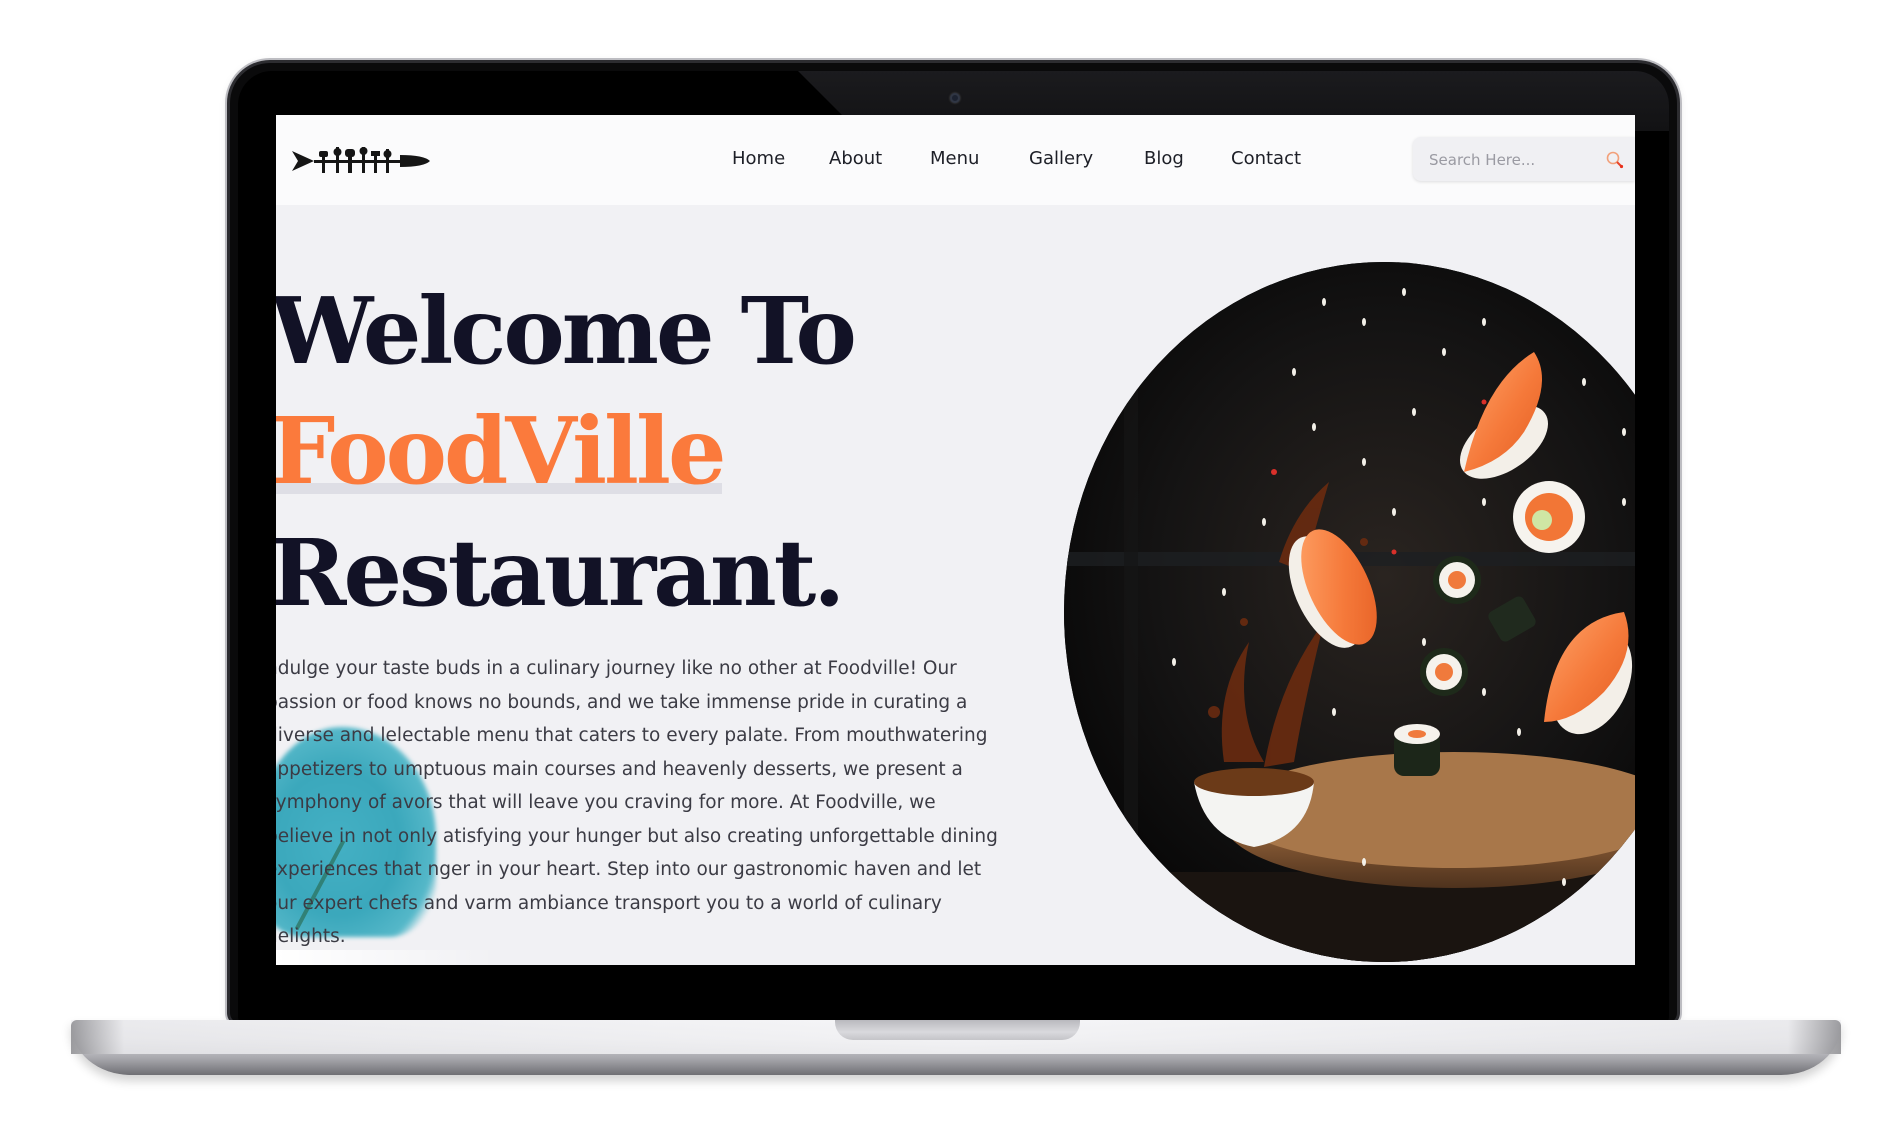 This screenshot has width=1895, height=1139. Describe the element at coordinates (501, 451) in the screenshot. I see `hero-title-brand: FoodVille` at that location.